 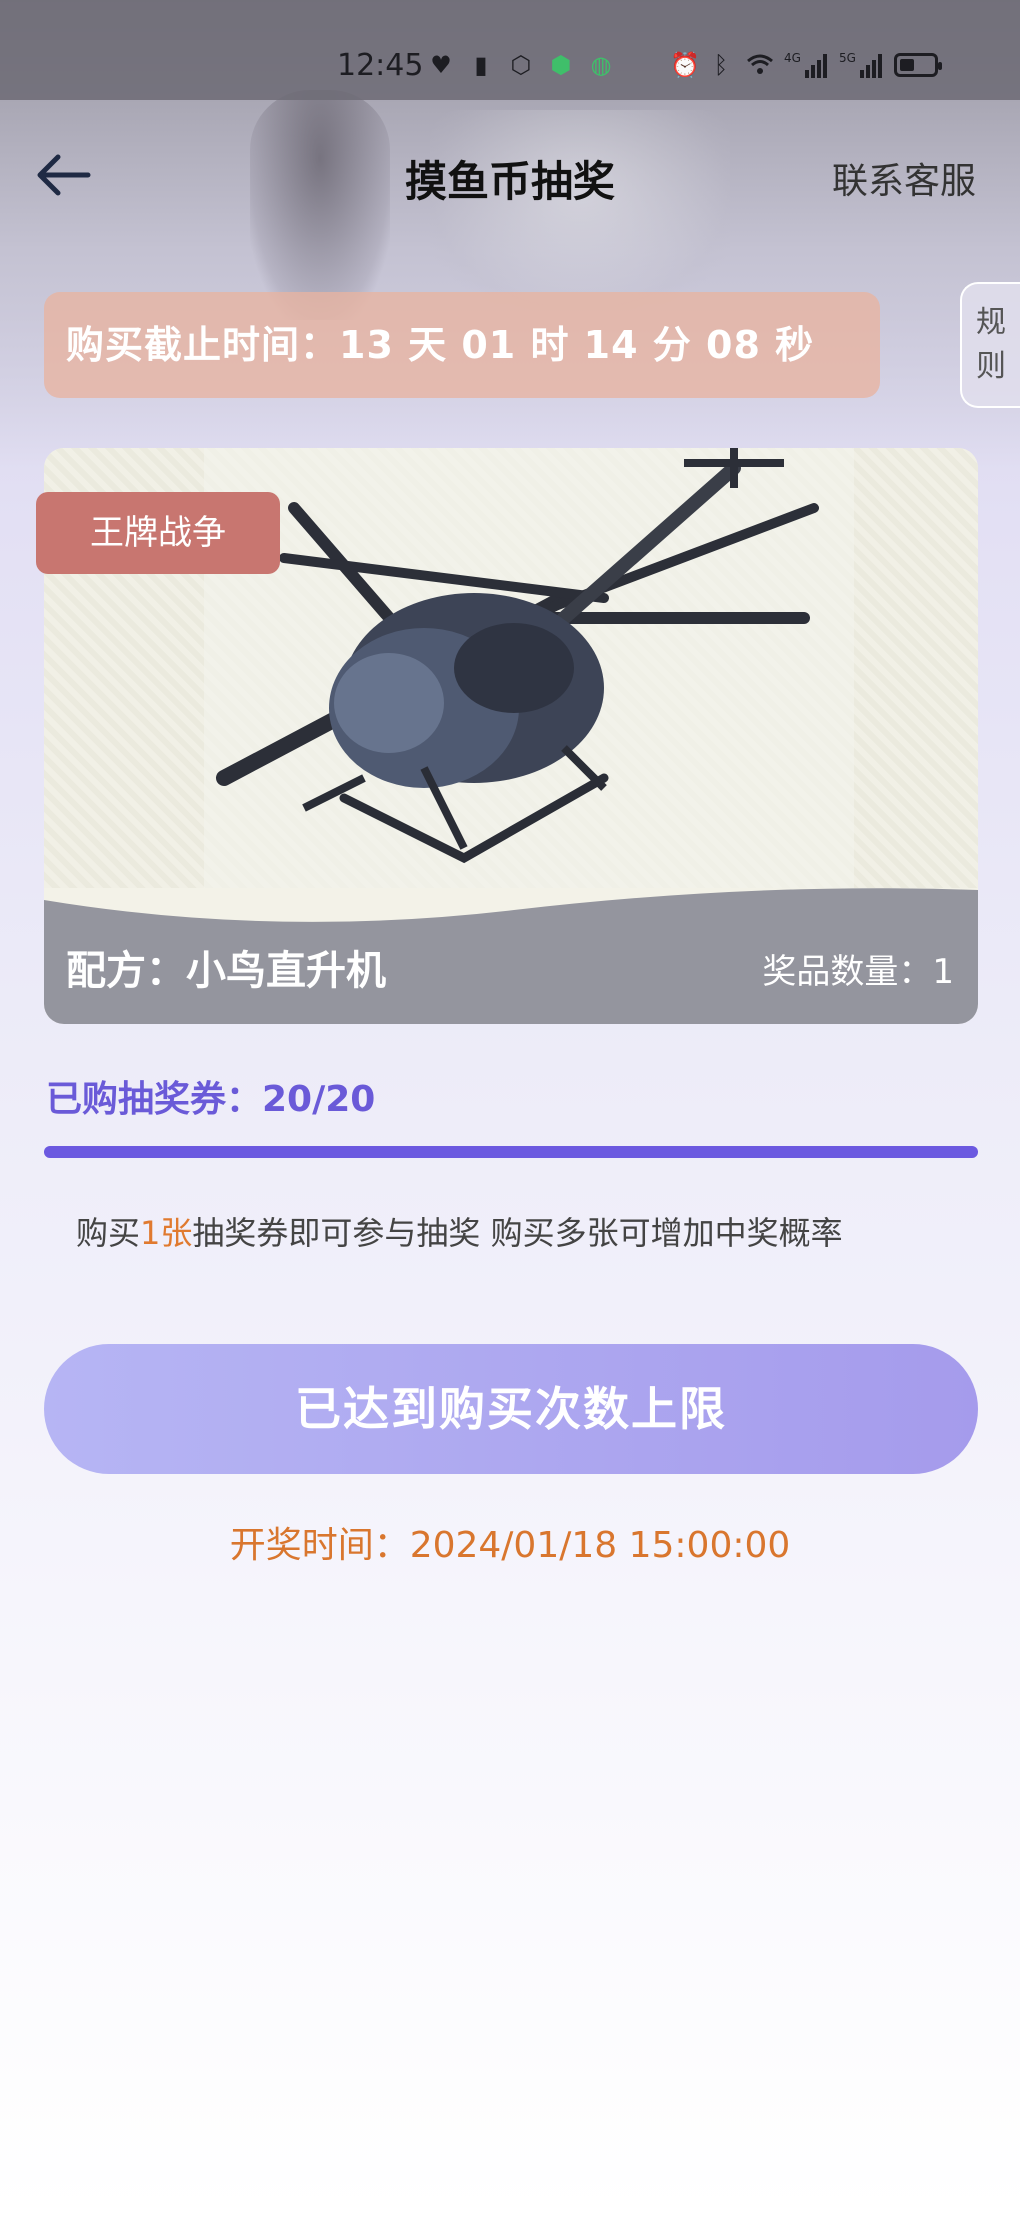 What do you see at coordinates (561, 65) in the screenshot?
I see `shield-check-icon: ⬢` at bounding box center [561, 65].